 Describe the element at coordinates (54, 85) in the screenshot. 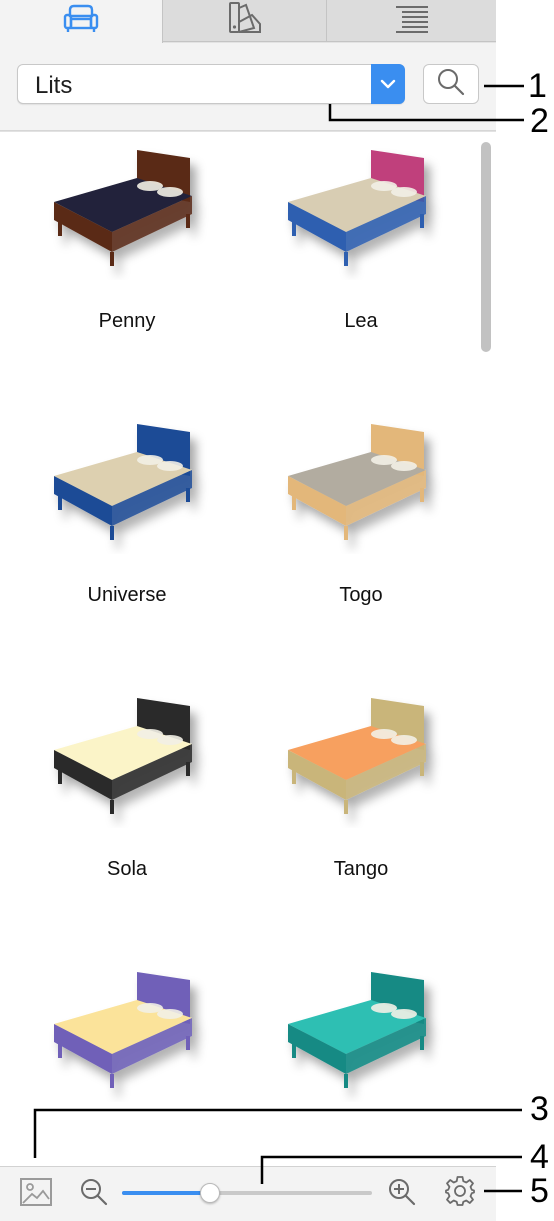

I see `category-select-value: Lits` at that location.